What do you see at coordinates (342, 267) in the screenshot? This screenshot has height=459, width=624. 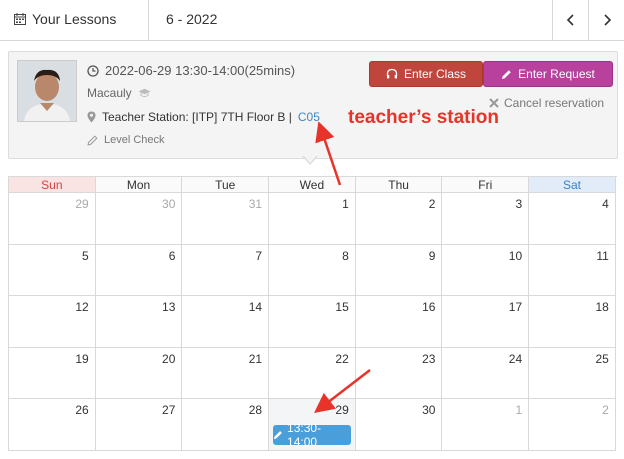 I see `annotation-arrows` at bounding box center [342, 267].